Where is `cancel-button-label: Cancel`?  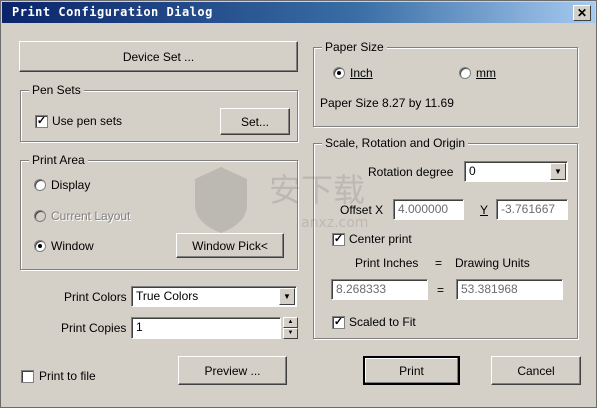 cancel-button-label: Cancel is located at coordinates (536, 370).